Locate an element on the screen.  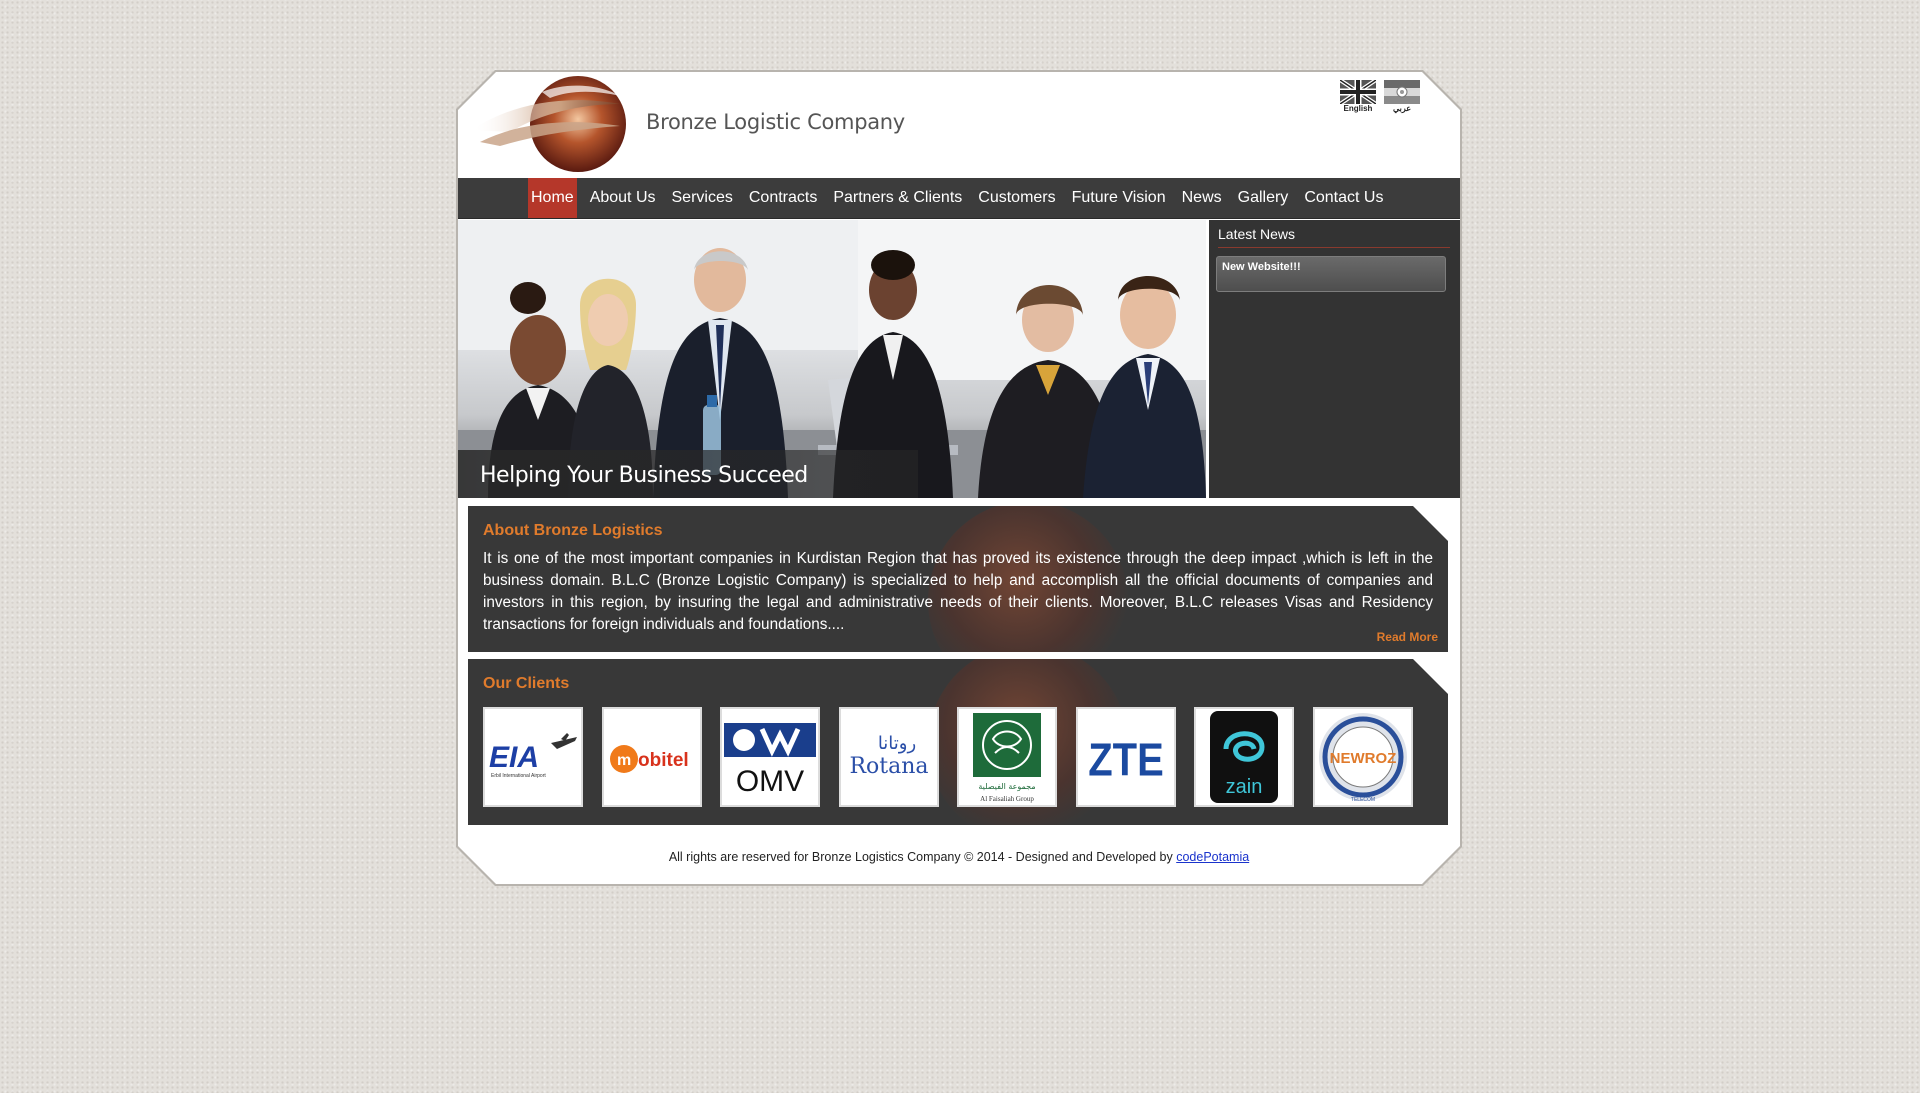
lang-english: English is located at coordinates (1358, 97).